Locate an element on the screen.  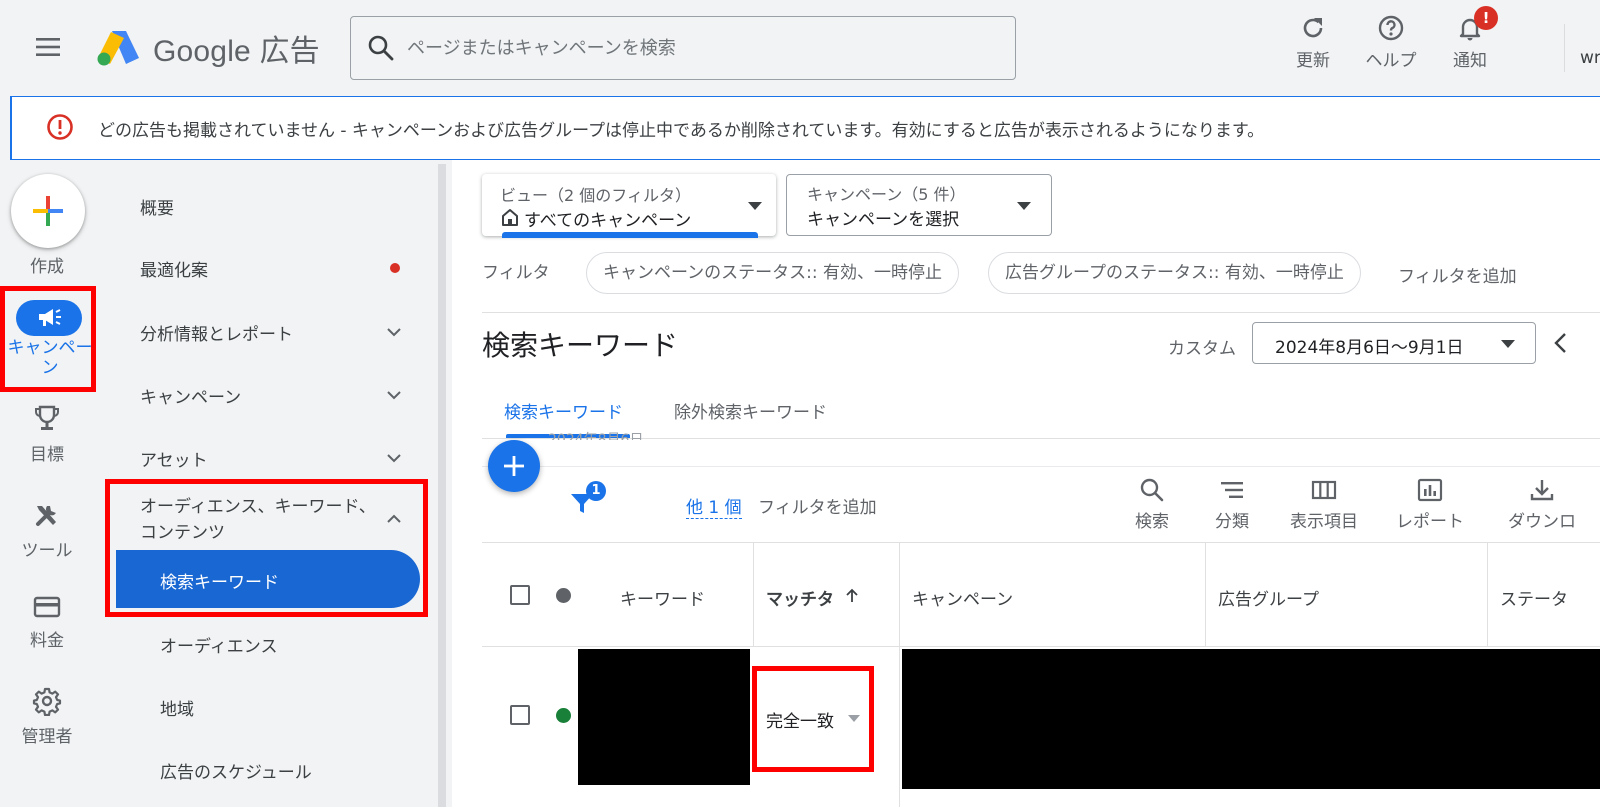
tabs-divider is located at coordinates (1041, 438).